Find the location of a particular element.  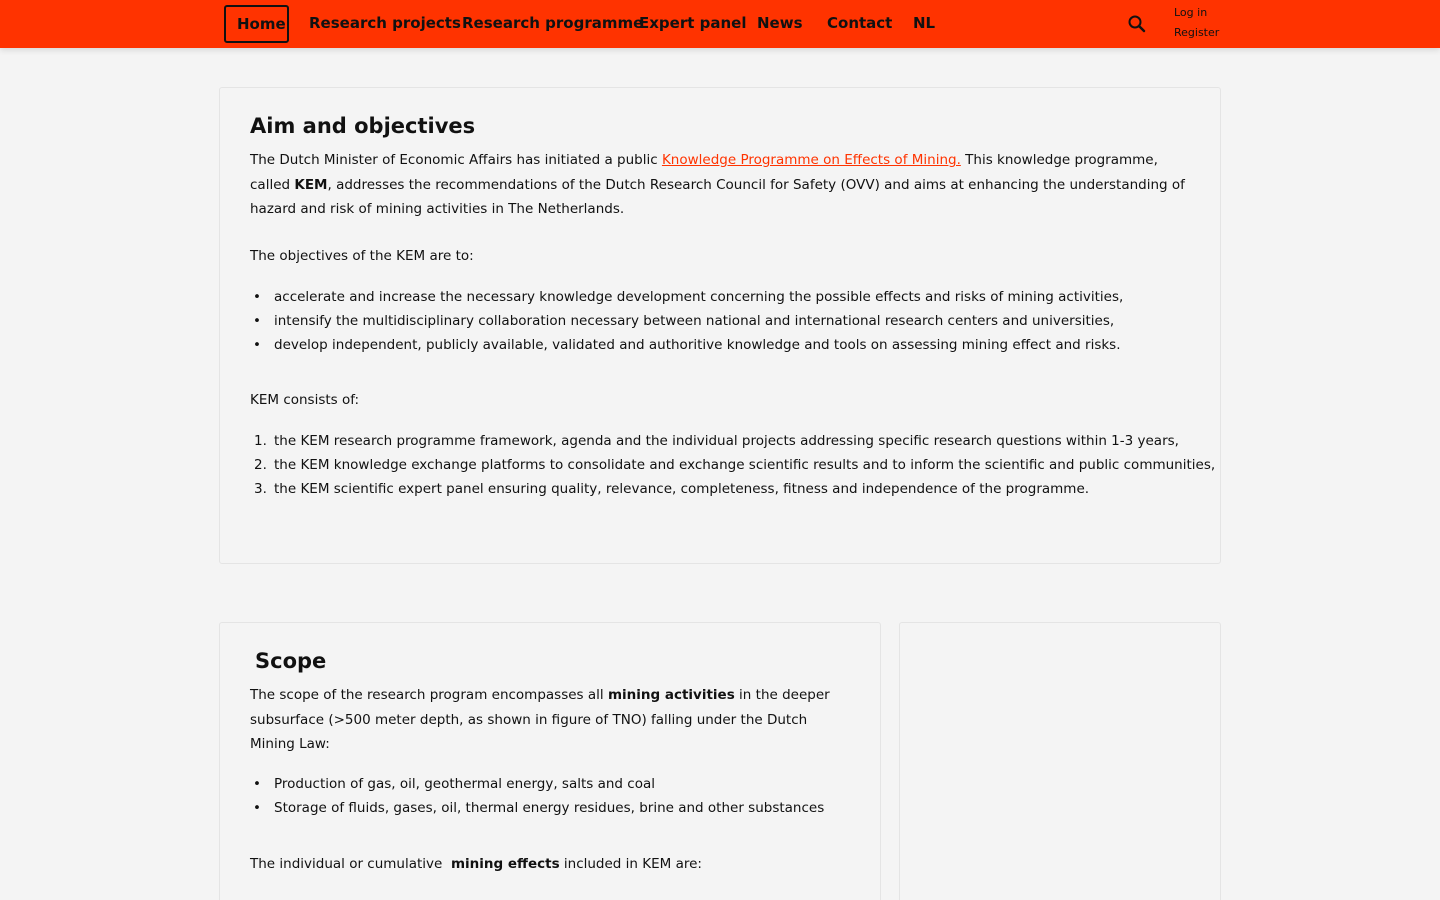

nav-home: Home is located at coordinates (256, 24).